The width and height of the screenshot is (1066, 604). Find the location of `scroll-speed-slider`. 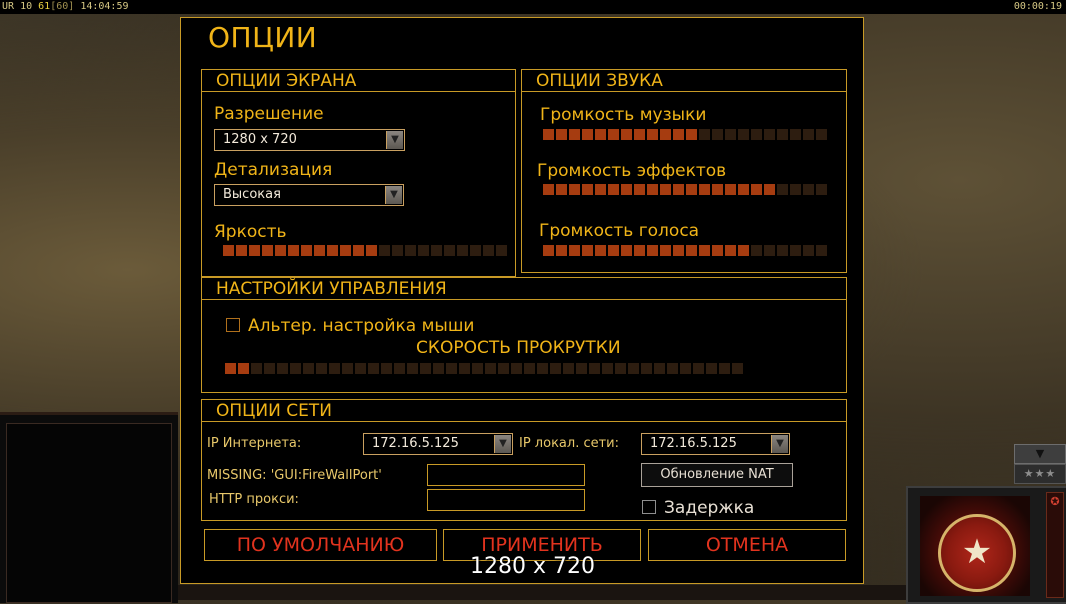

scroll-speed-slider is located at coordinates (484, 368).